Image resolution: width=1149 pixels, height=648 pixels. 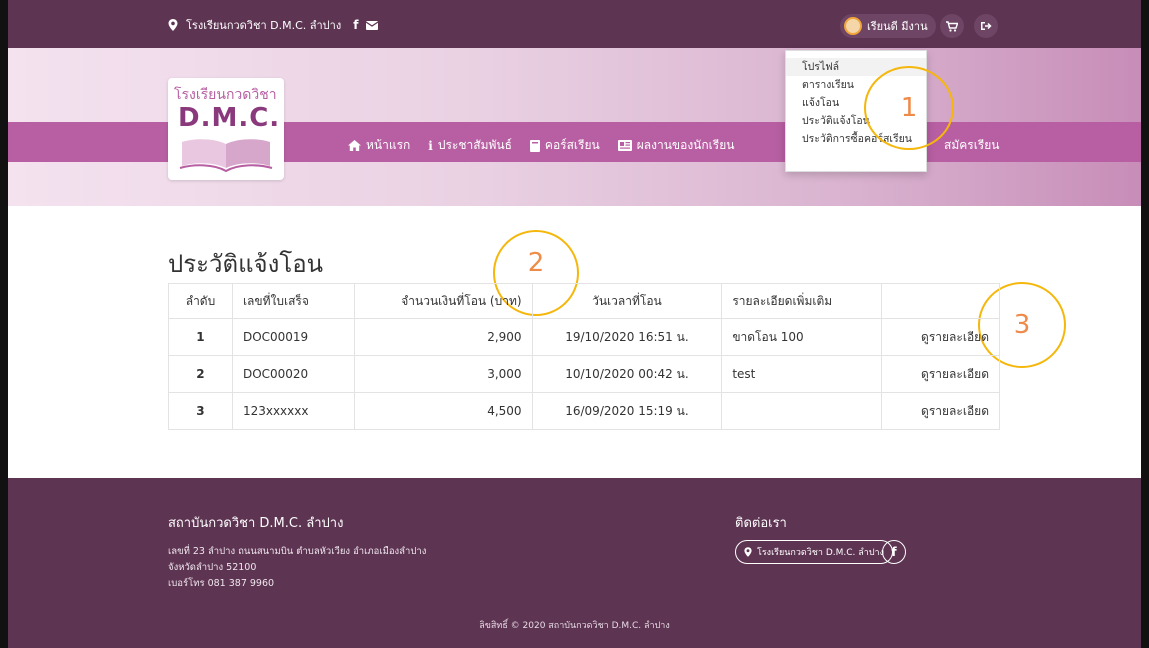 What do you see at coordinates (200, 301) in the screenshot?
I see `column-header-no: ลำดับ` at bounding box center [200, 301].